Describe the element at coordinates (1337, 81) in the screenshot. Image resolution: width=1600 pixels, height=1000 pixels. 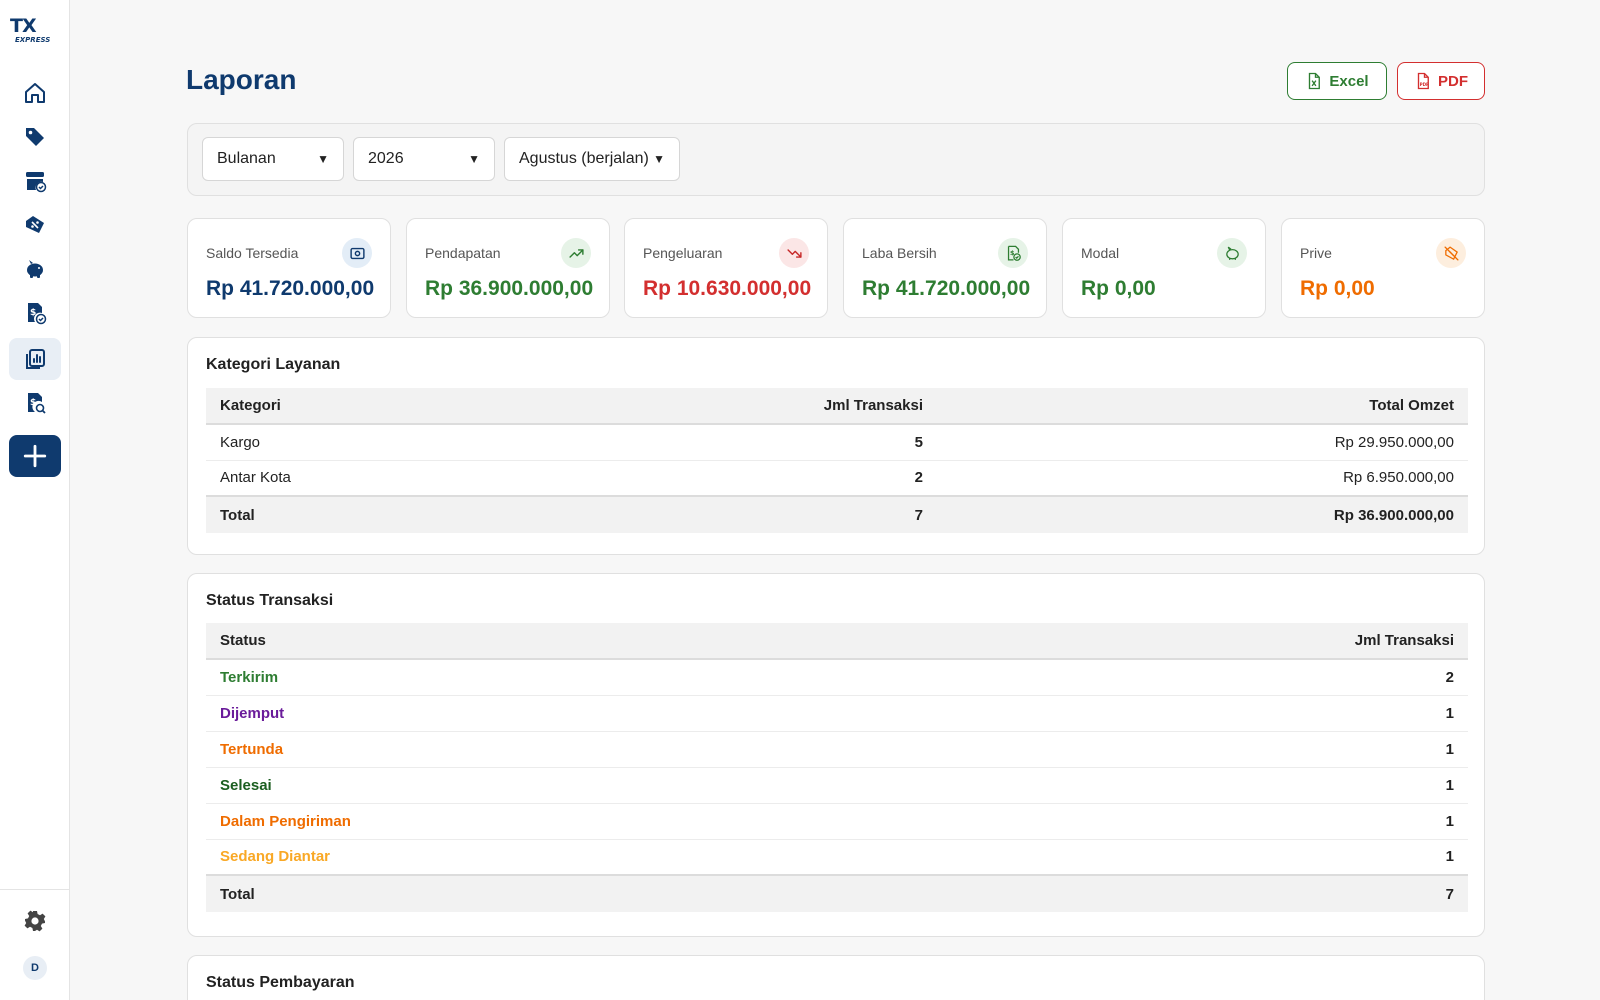
I see `export-excel-button: Excel` at that location.